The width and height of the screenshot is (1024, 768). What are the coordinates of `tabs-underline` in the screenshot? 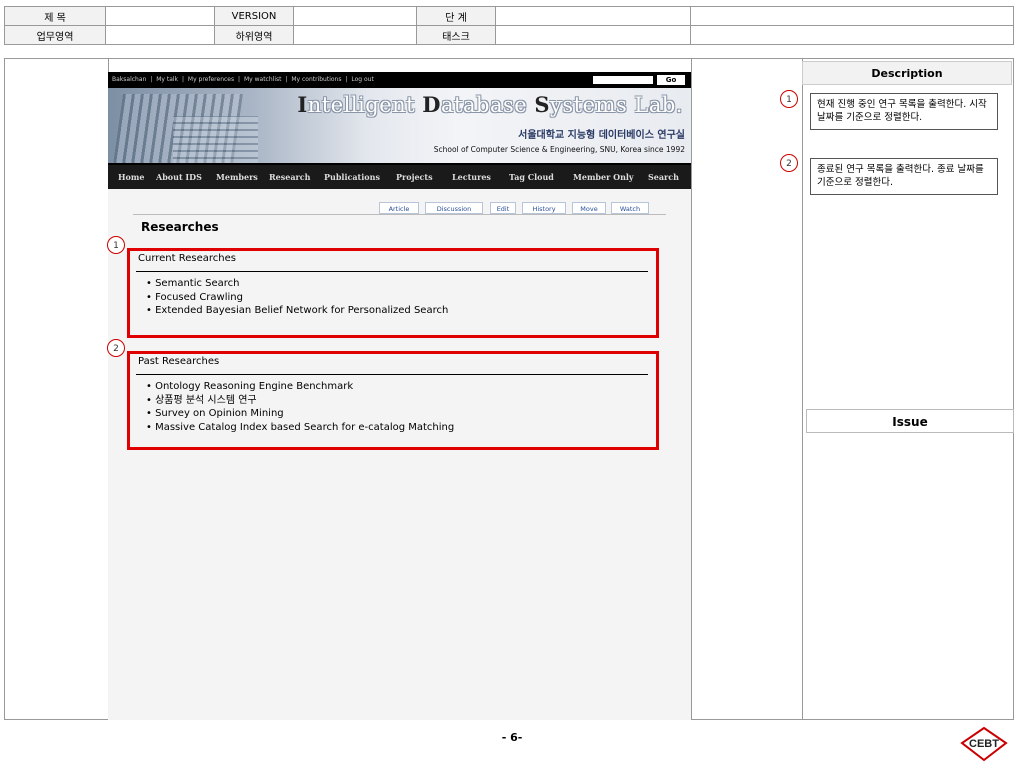 It's located at (399, 214).